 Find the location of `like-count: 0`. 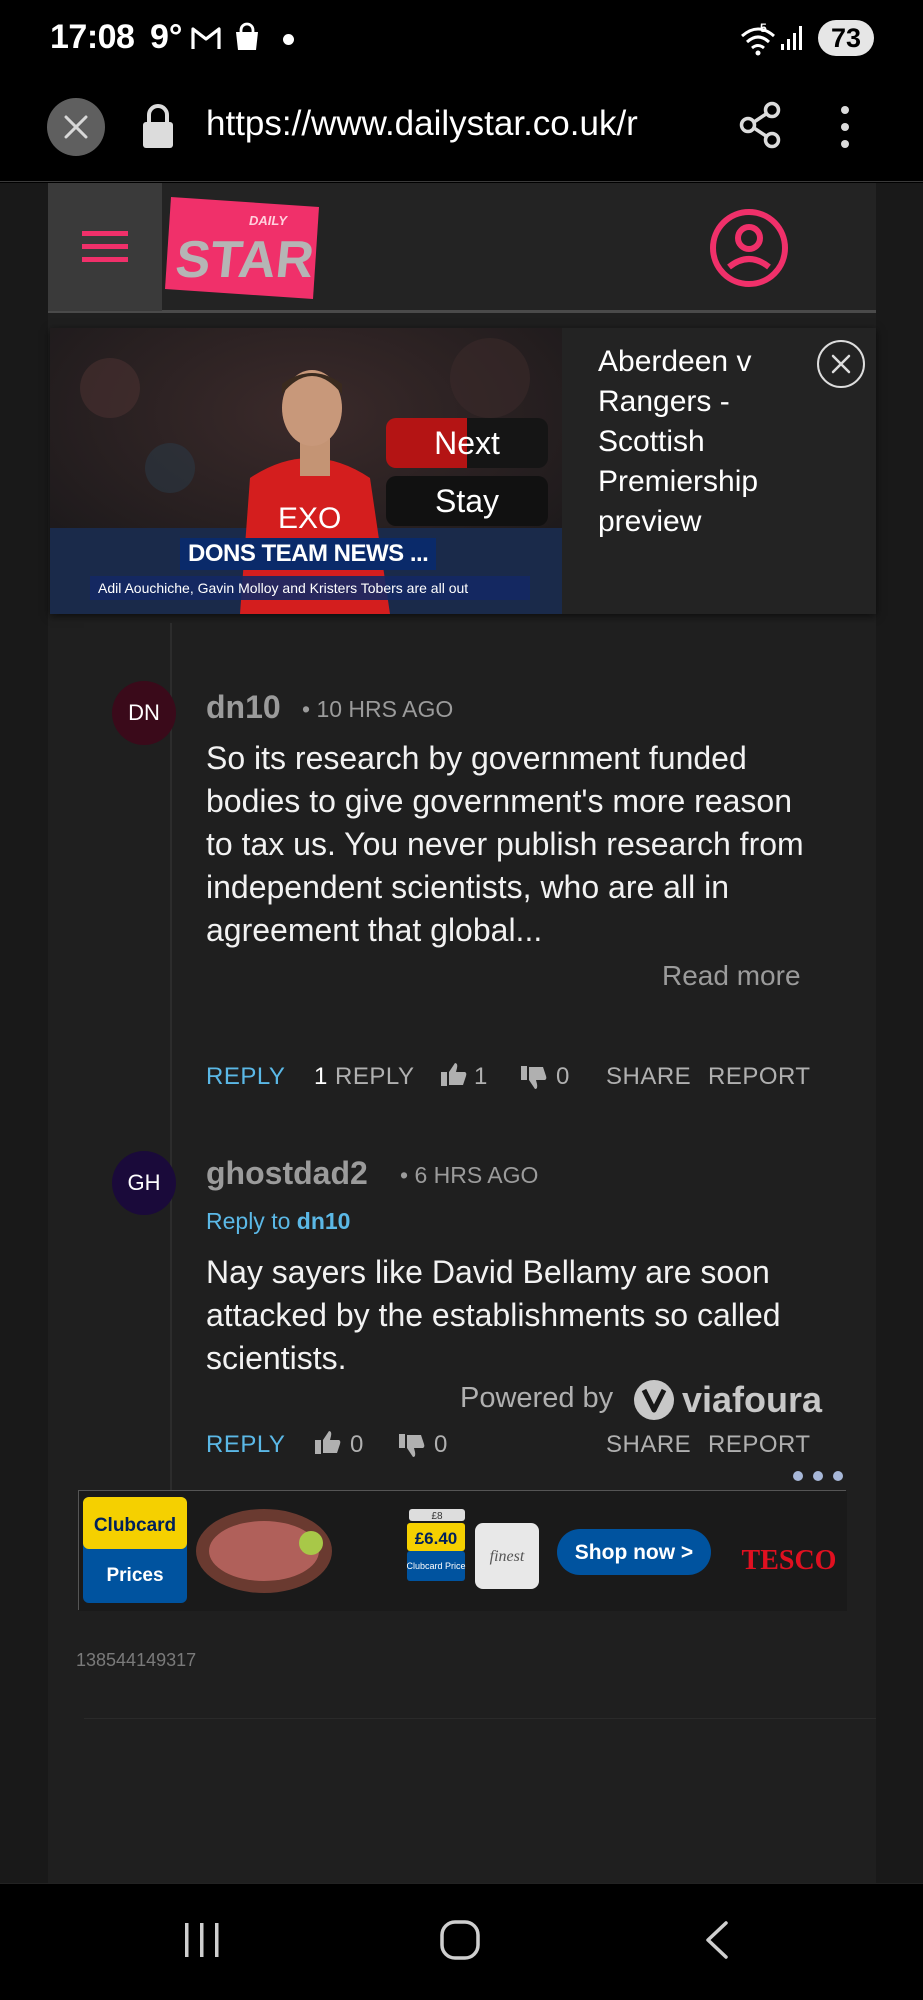

like-count: 0 is located at coordinates (357, 1444).